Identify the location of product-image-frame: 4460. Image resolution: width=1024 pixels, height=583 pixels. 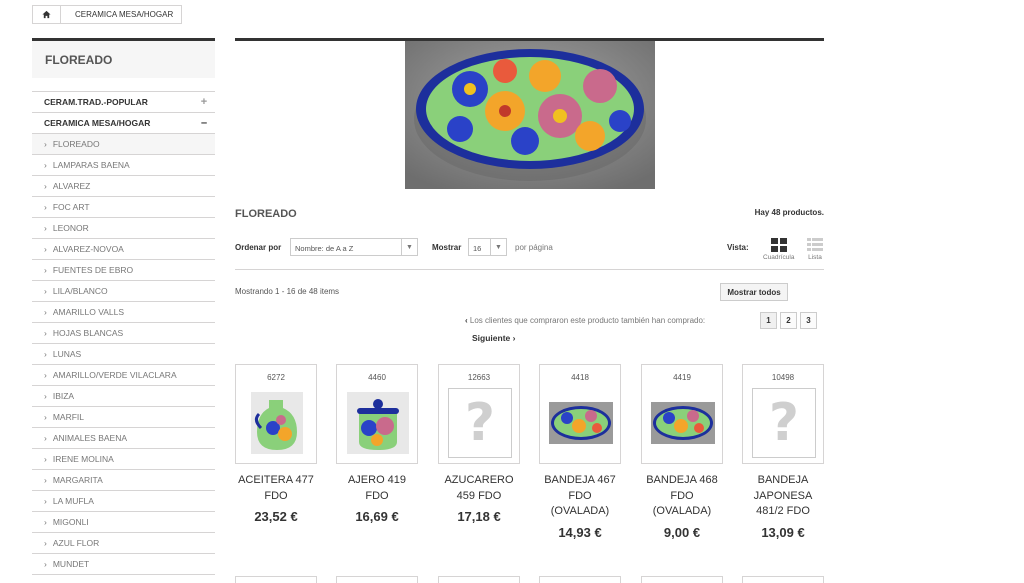
(377, 414).